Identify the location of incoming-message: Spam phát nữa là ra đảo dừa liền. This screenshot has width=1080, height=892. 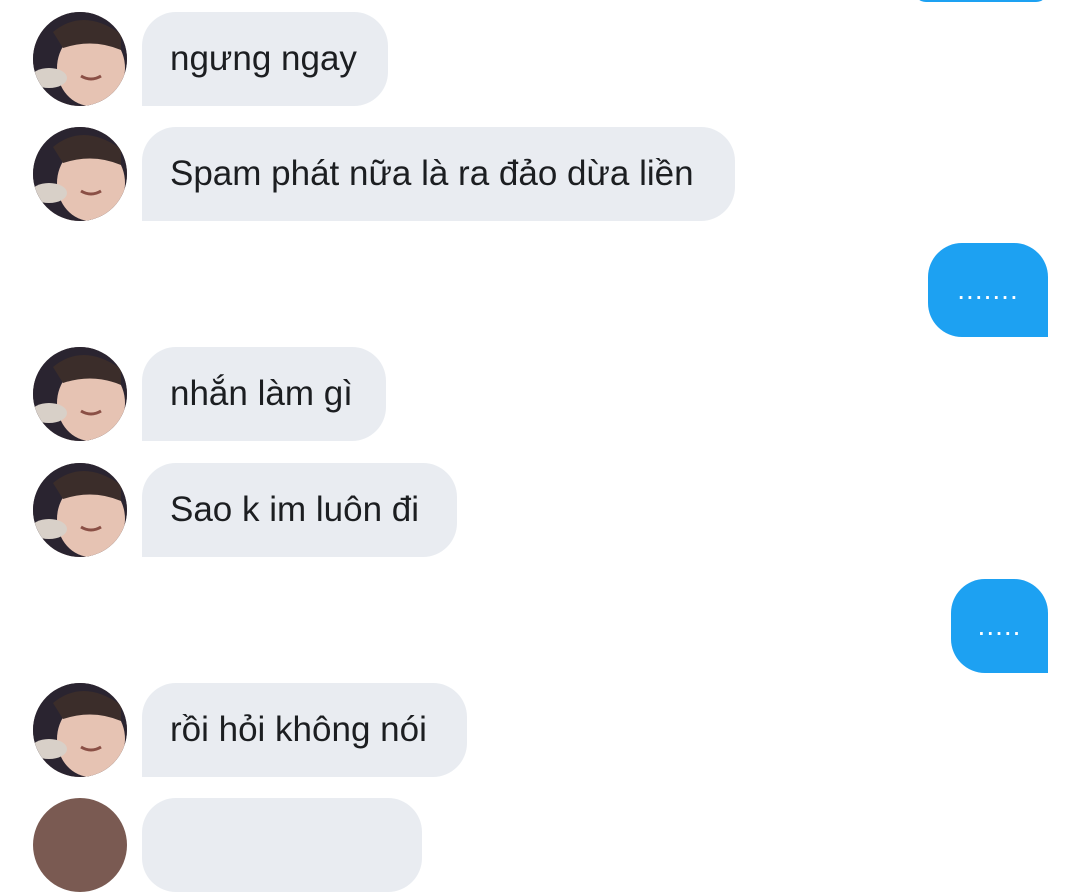
(438, 174).